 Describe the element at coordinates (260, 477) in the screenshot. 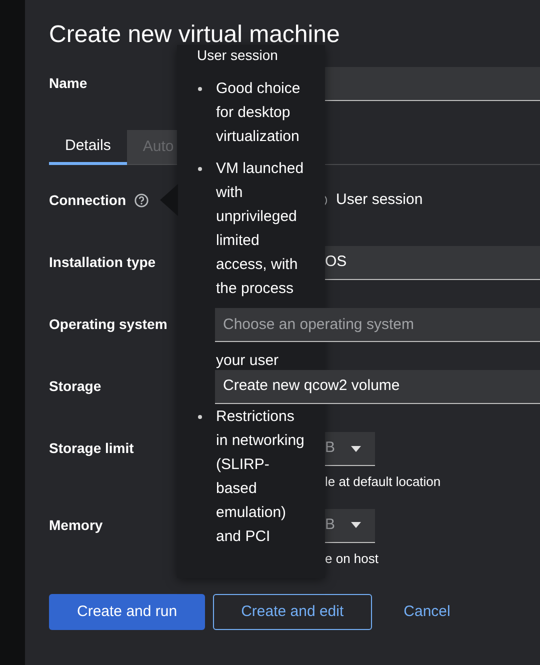

I see `popover-text: Restrictions in networking (SLIRP-based emulation) and PCI` at that location.